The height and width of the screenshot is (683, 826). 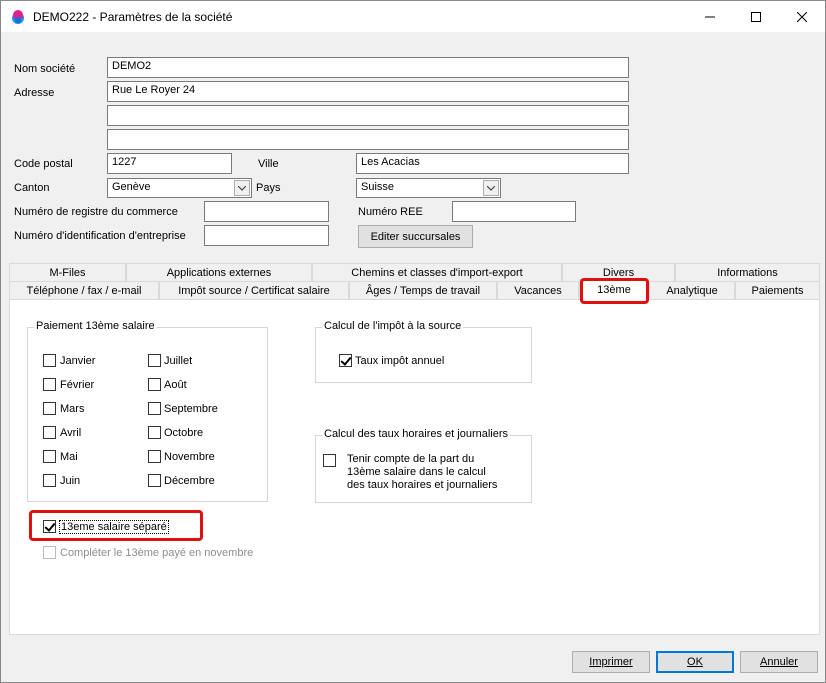 I want to click on label-fevrier: Février, so click(x=77, y=385).